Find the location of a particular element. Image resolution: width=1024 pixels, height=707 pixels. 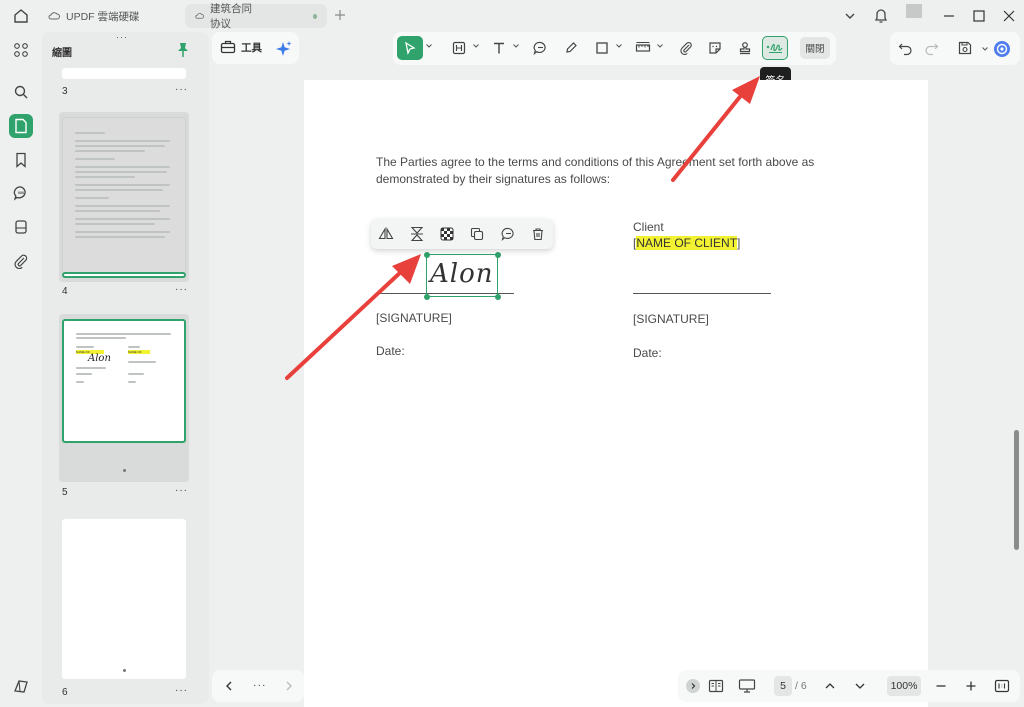

redo-button is located at coordinates (931, 48).